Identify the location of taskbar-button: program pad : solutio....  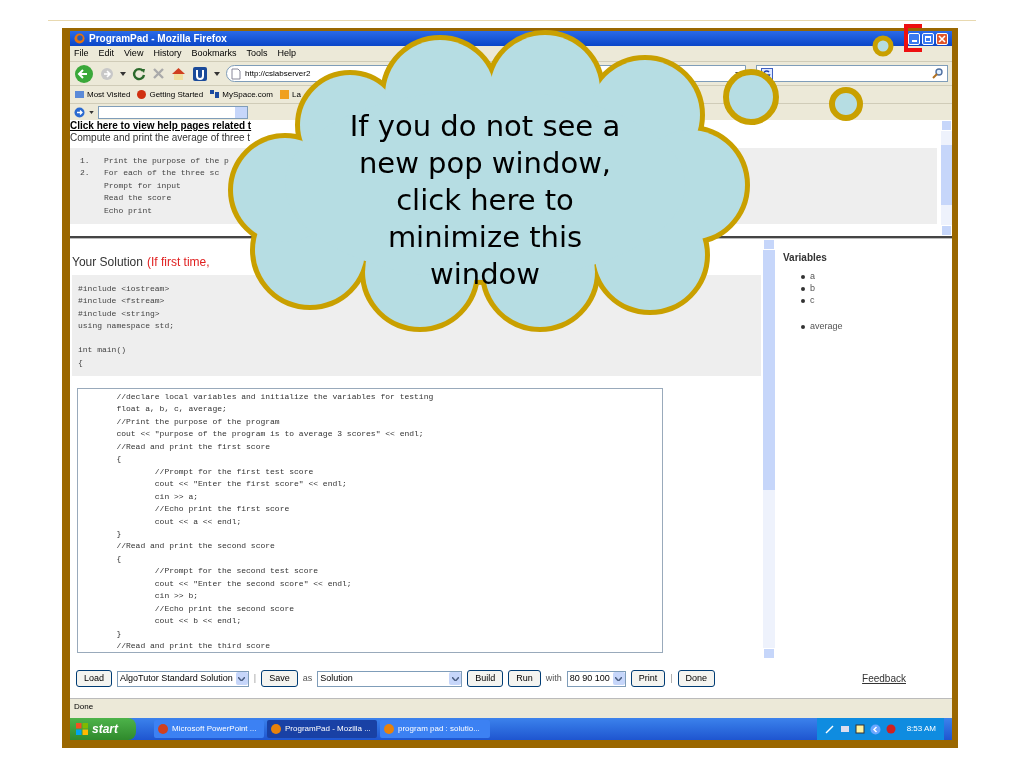
(435, 729).